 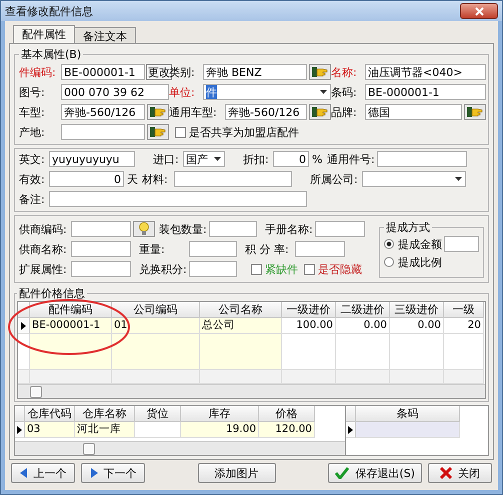 I want to click on field-label: 通用车型:, so click(x=193, y=112).